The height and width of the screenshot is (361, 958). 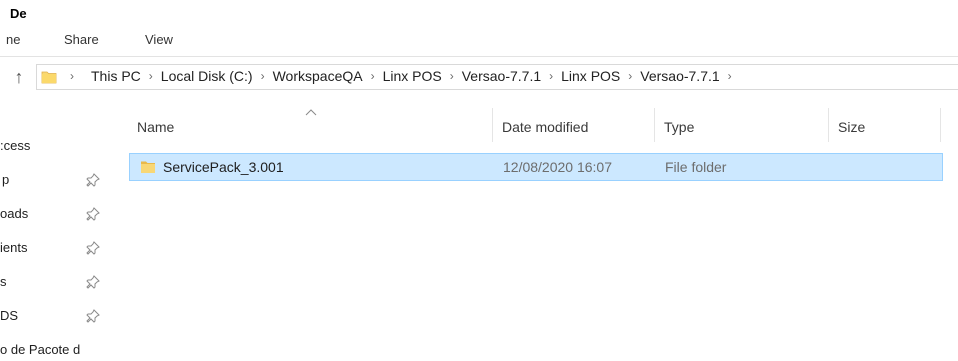 I want to click on ribbon-tabs: ne Share View, so click(x=479, y=40).